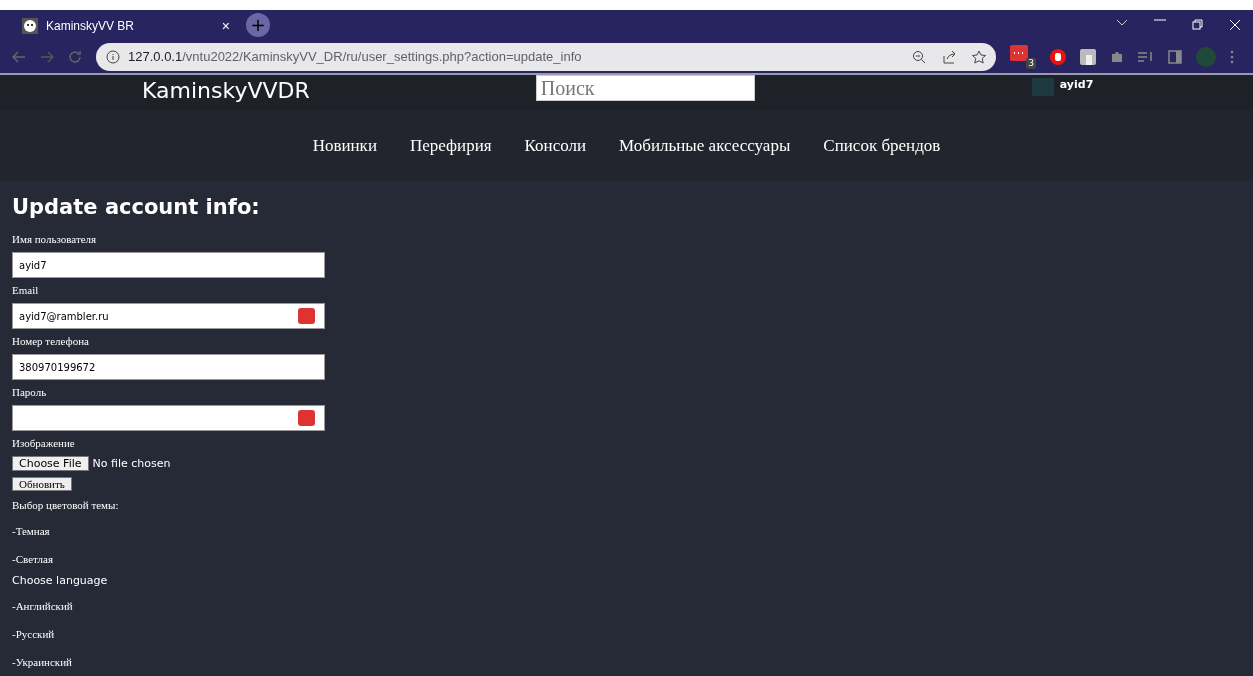  Describe the element at coordinates (50, 463) in the screenshot. I see `choose-file-button: Choose File` at that location.